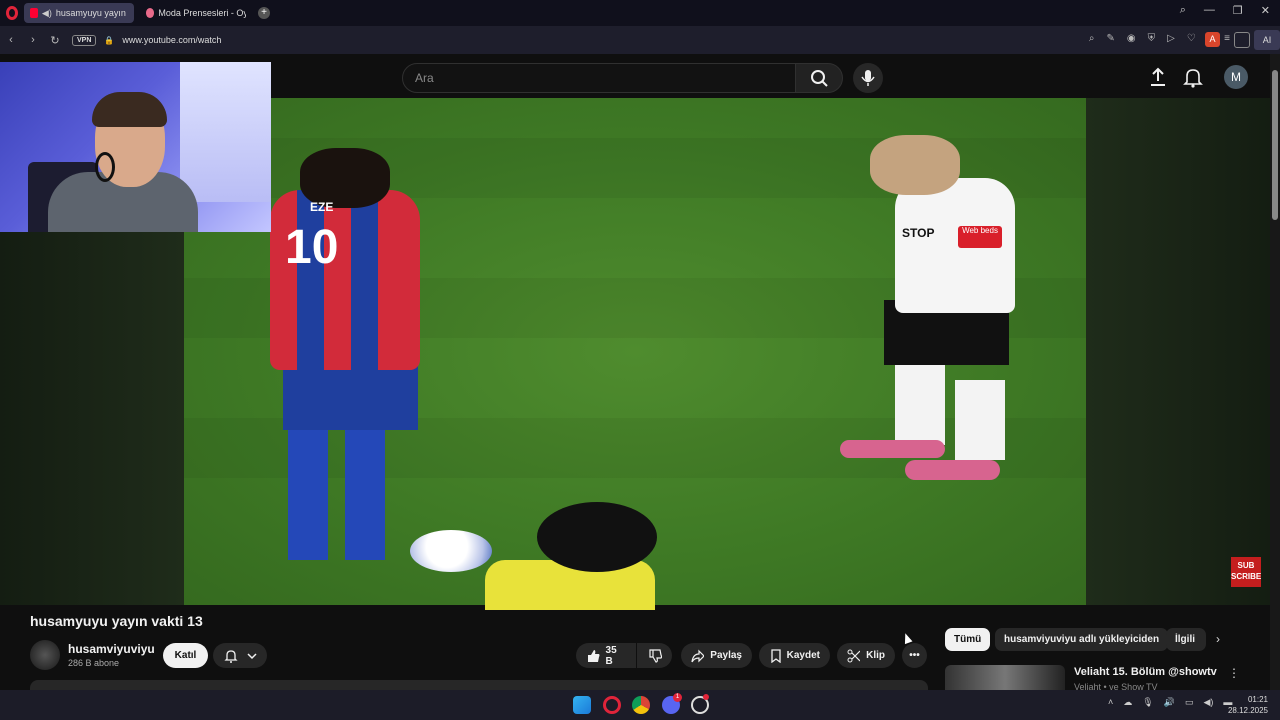 The height and width of the screenshot is (720, 1280). What do you see at coordinates (1082, 639) in the screenshot?
I see `chip-uploader: husamviyuviyu adlı yükleyiciden` at bounding box center [1082, 639].